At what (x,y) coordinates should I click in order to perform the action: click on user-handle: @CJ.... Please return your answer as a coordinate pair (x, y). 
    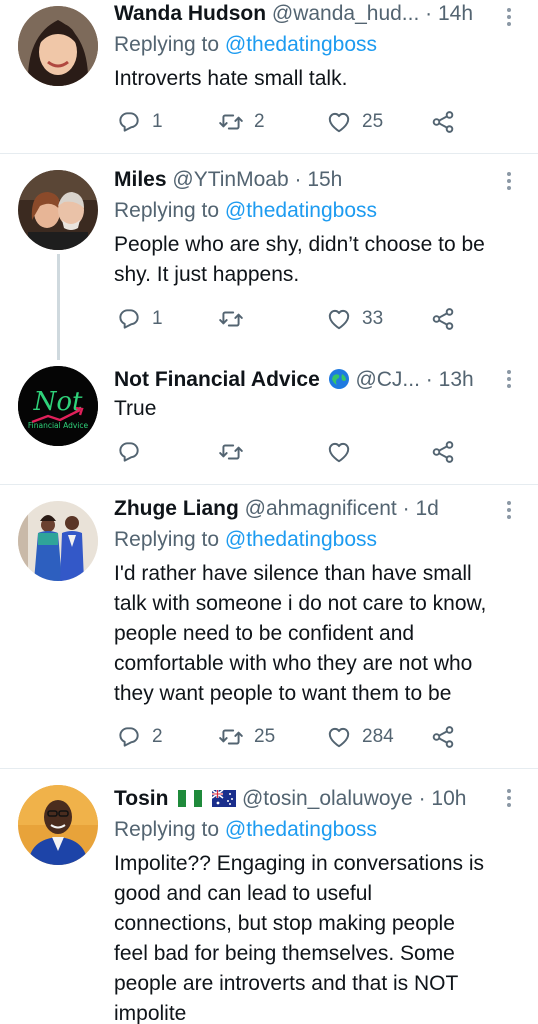
    Looking at the image, I should click on (387, 379).